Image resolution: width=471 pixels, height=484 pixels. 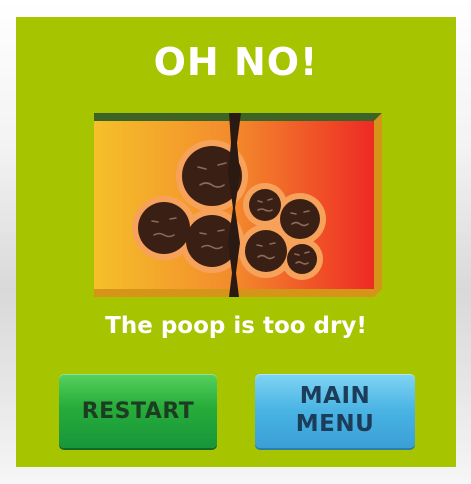 What do you see at coordinates (236, 326) in the screenshot?
I see `dialog-message: The poop is too dry!` at bounding box center [236, 326].